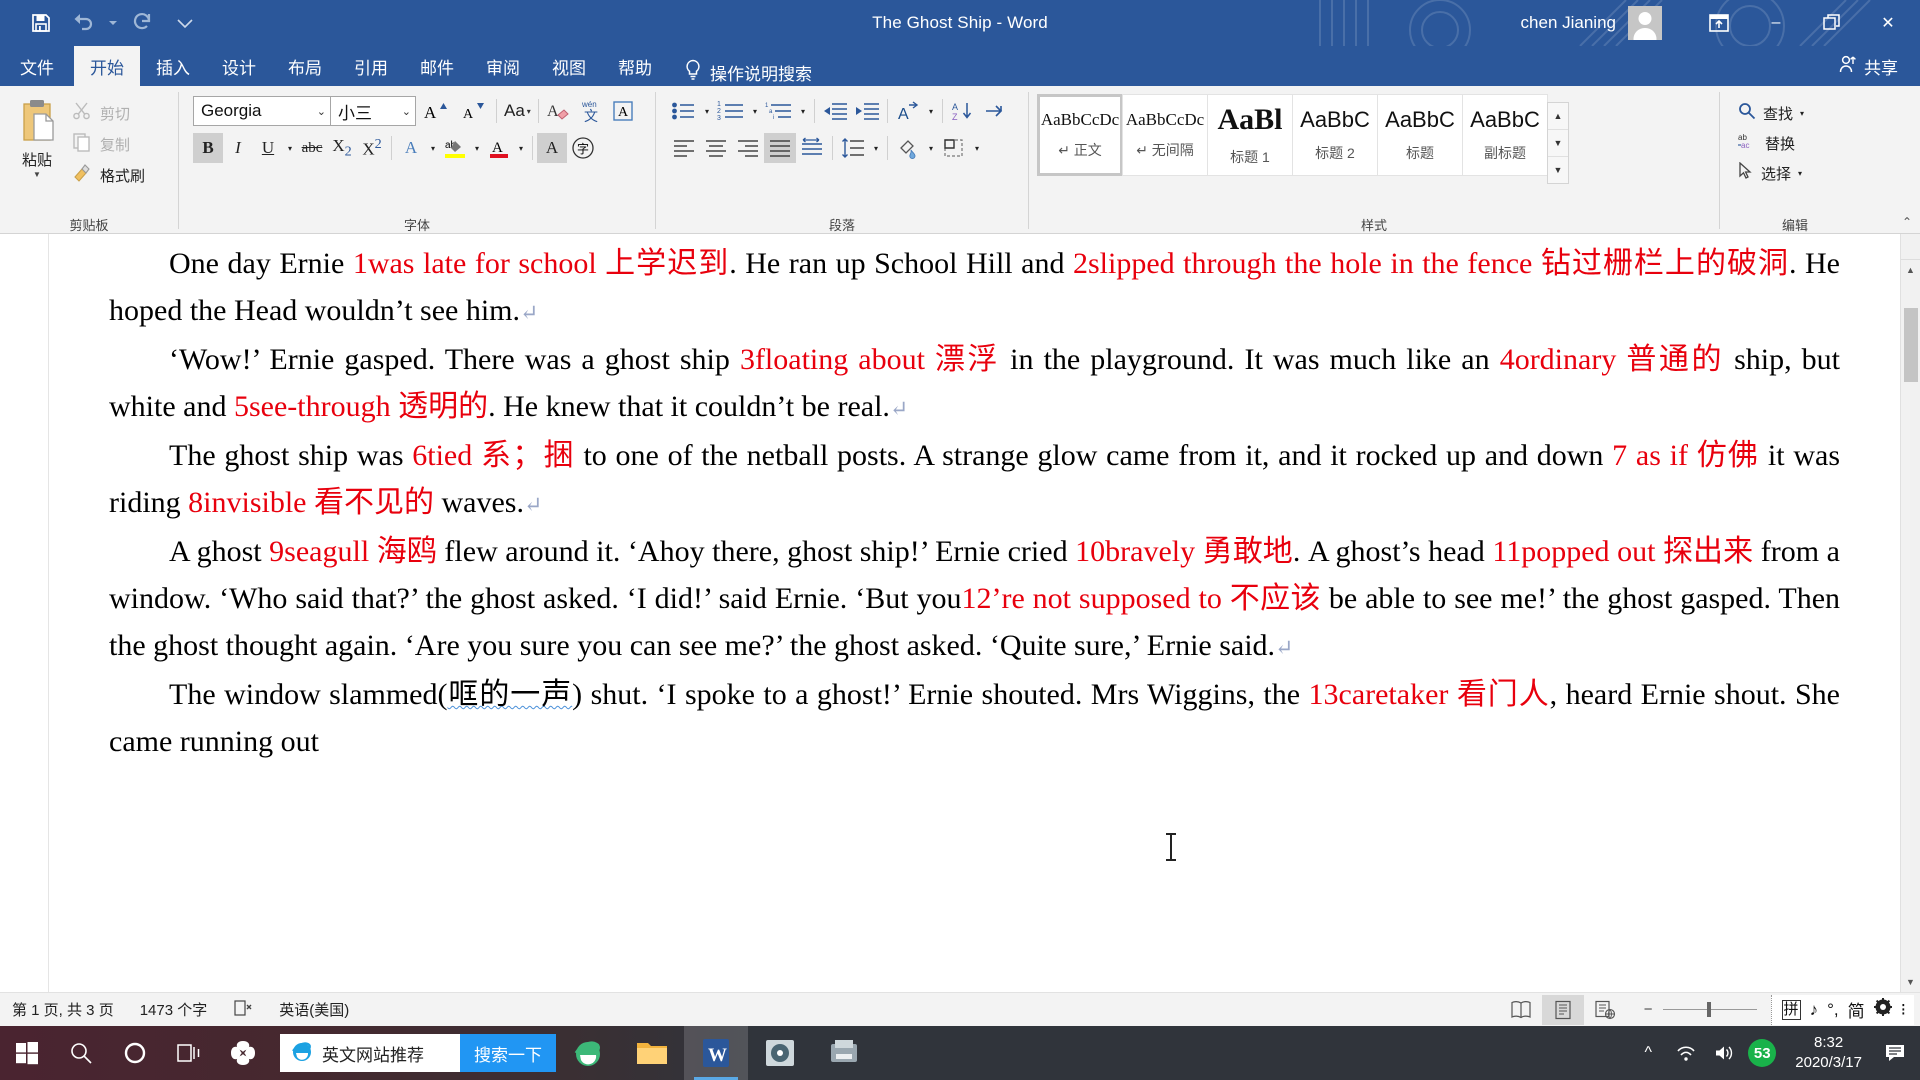 The image size is (1920, 1080). What do you see at coordinates (290, 148) in the screenshot?
I see `underline-dropdown-icon: ▾` at bounding box center [290, 148].